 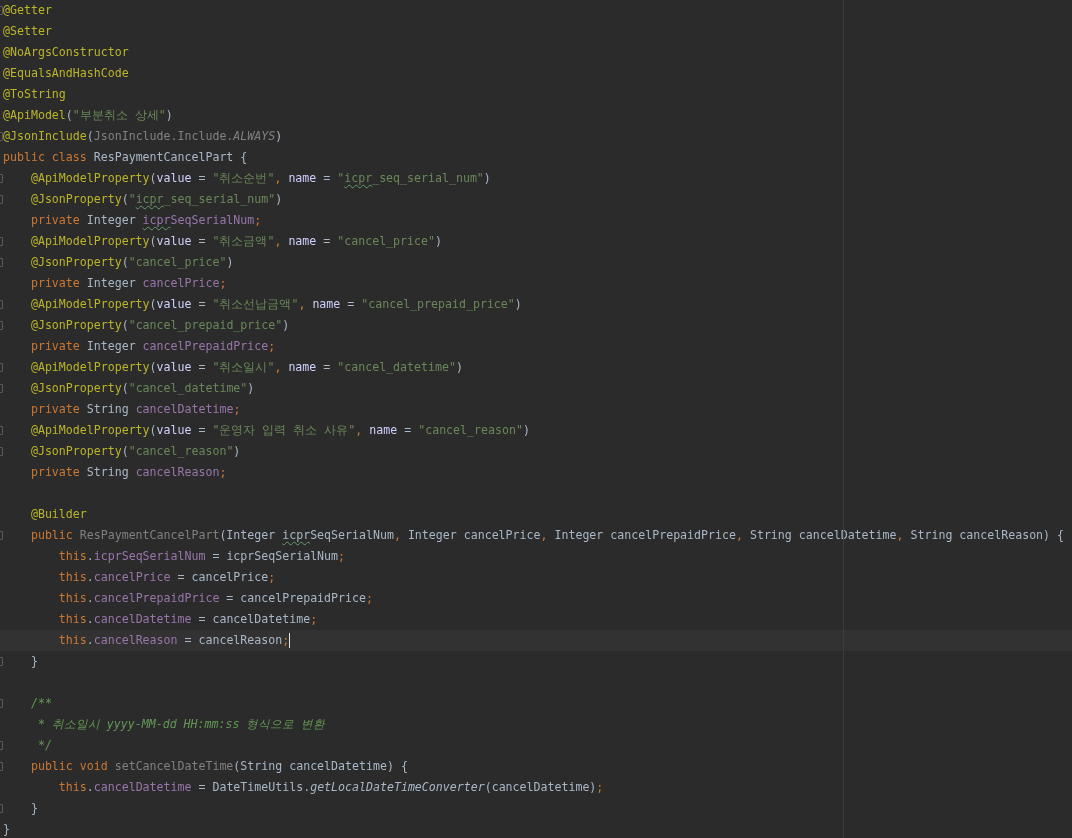 I want to click on code-line: @Setter, so click(x=27, y=31).